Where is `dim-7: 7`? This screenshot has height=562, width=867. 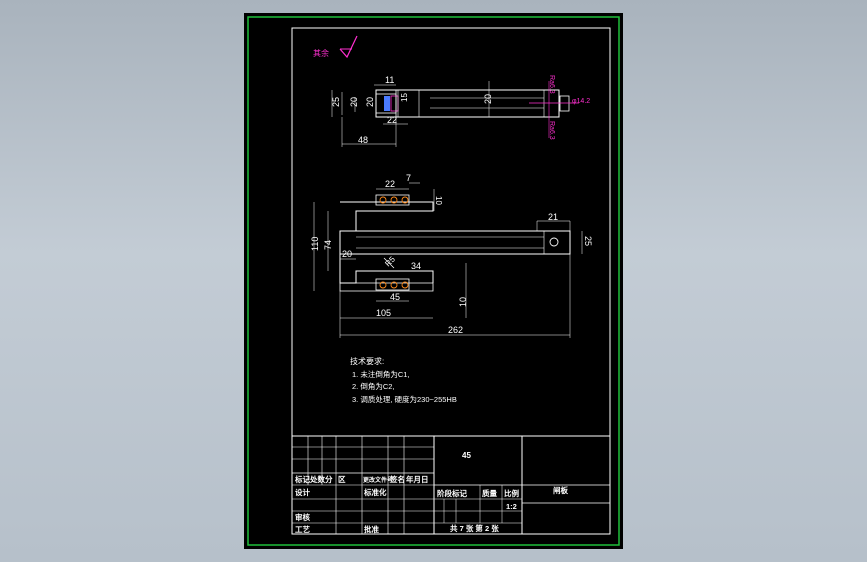 dim-7: 7 is located at coordinates (408, 178).